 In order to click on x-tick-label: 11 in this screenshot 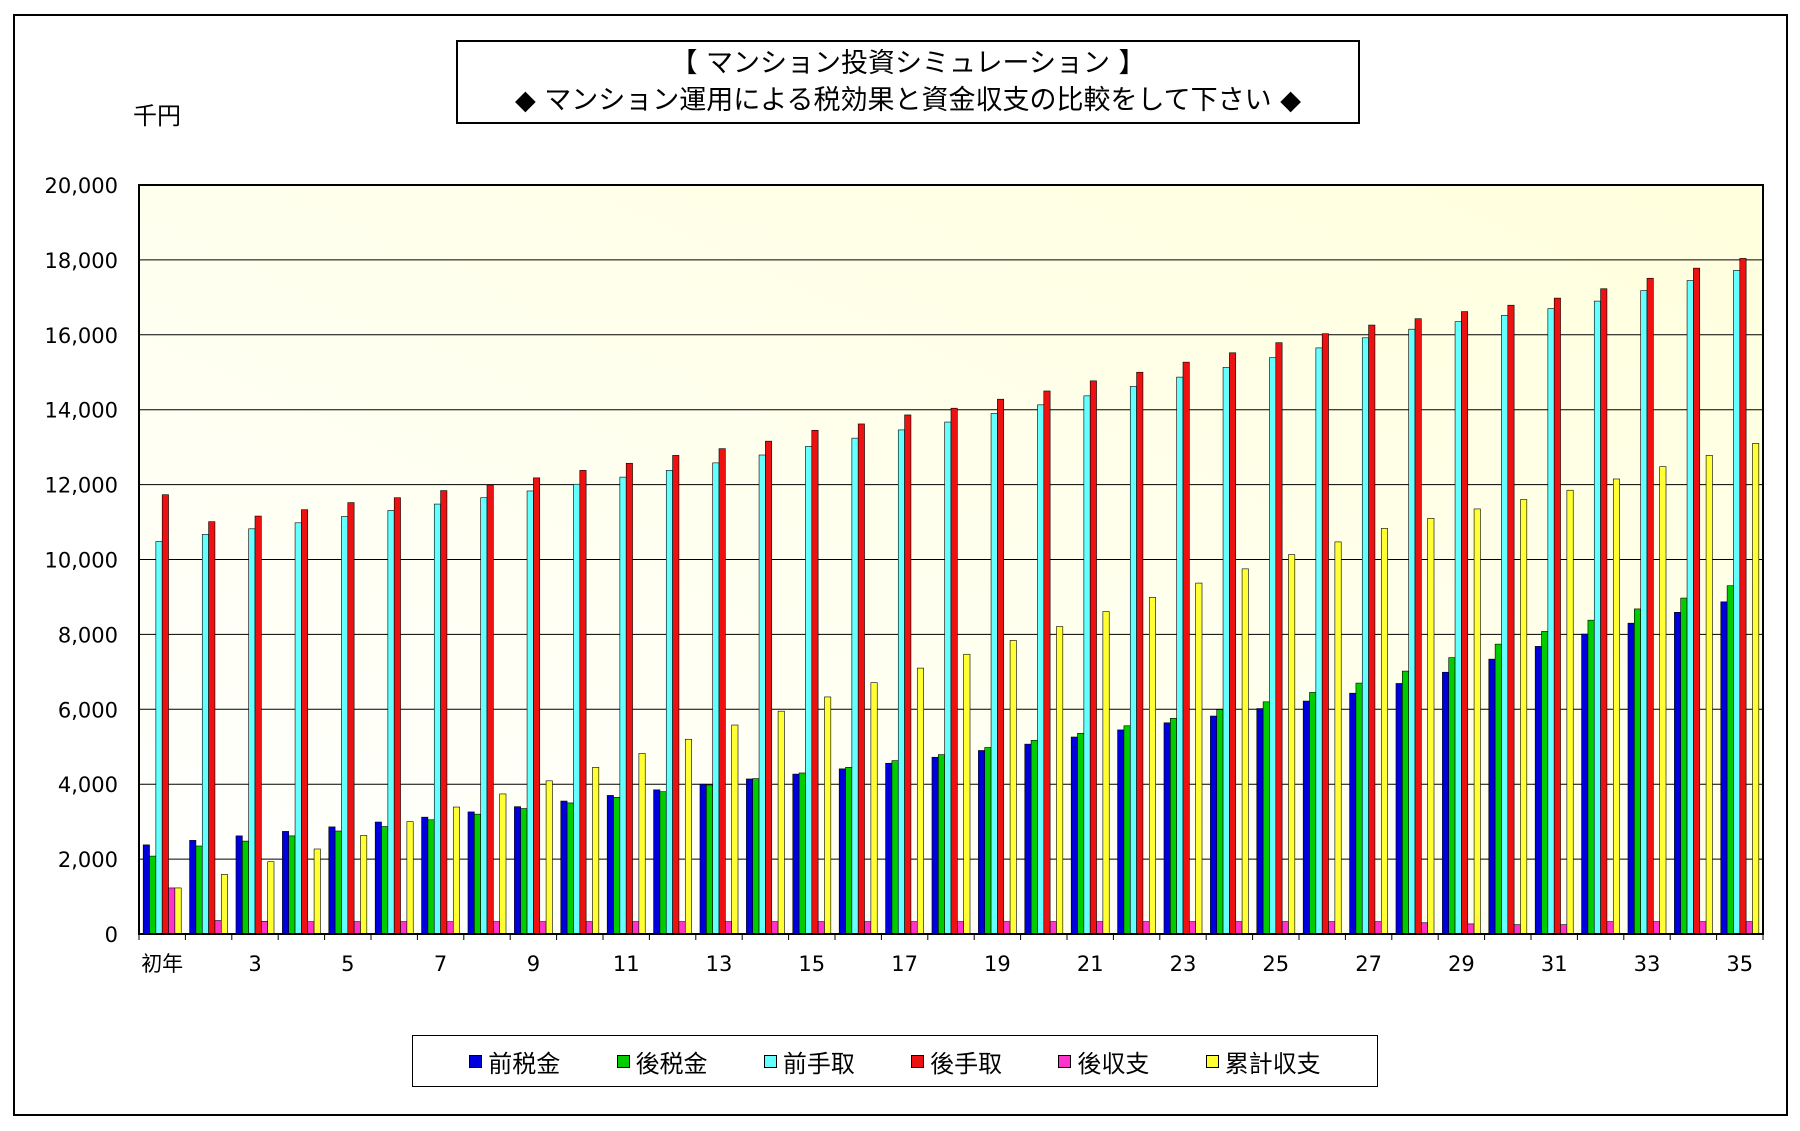, I will do `click(626, 964)`.